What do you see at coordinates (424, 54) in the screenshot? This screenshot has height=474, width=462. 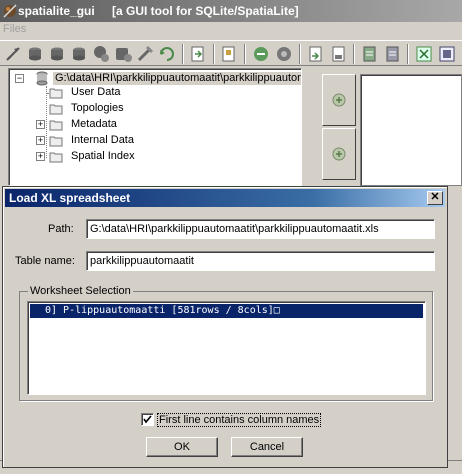 I see `help-icon` at bounding box center [424, 54].